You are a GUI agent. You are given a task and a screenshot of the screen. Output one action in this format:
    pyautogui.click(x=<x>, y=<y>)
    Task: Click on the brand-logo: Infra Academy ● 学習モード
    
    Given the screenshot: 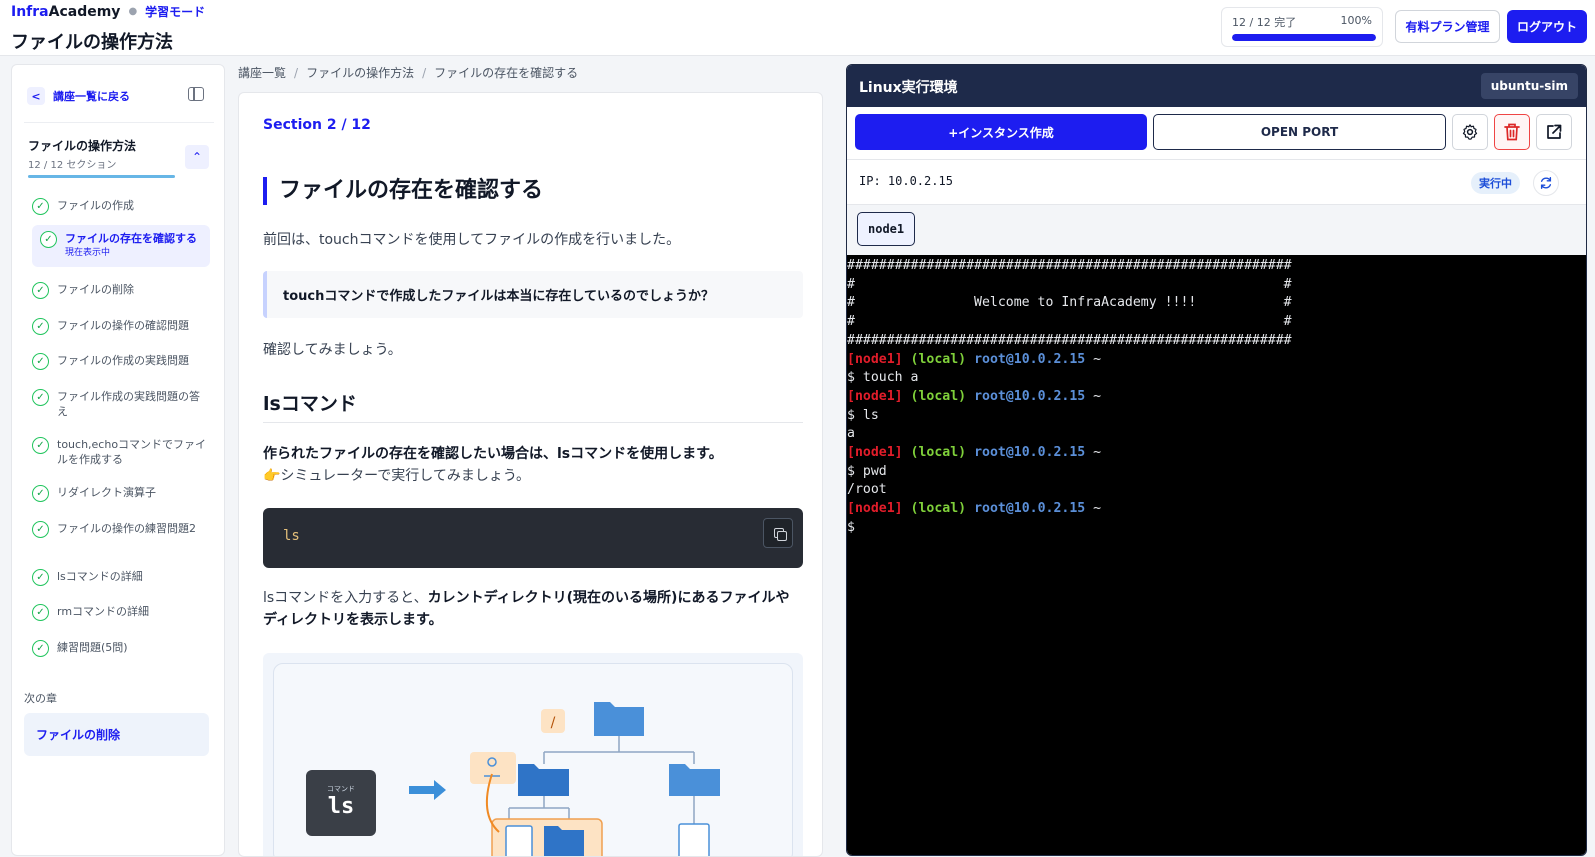 What is the action you would take?
    pyautogui.click(x=108, y=11)
    